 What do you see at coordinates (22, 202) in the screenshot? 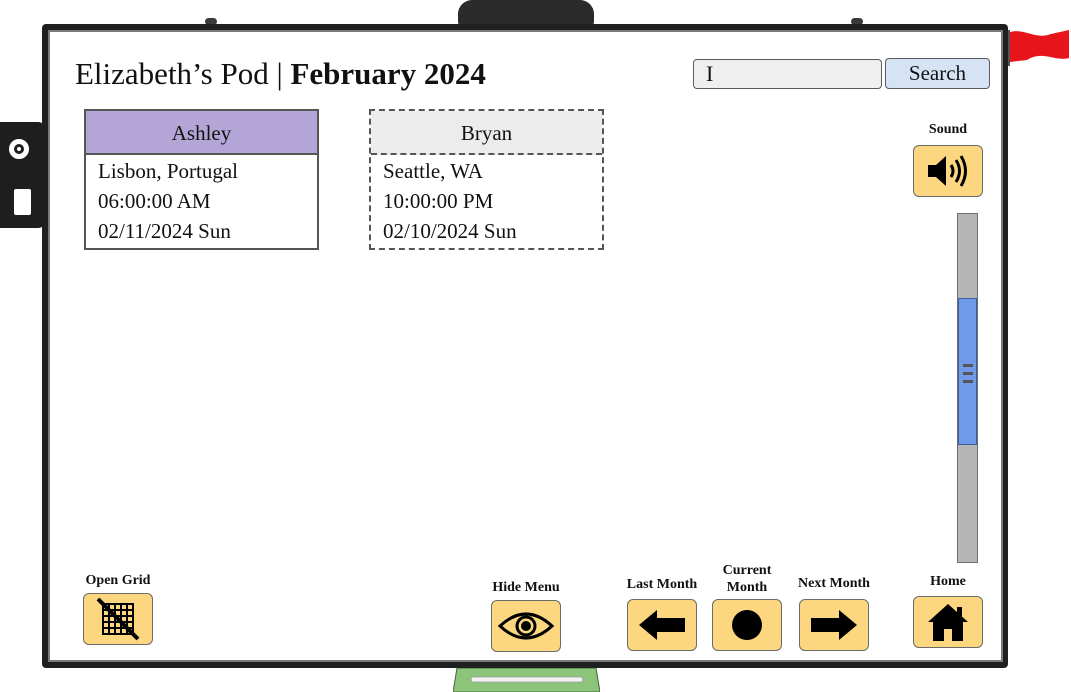
I see `side-bar-icon` at bounding box center [22, 202].